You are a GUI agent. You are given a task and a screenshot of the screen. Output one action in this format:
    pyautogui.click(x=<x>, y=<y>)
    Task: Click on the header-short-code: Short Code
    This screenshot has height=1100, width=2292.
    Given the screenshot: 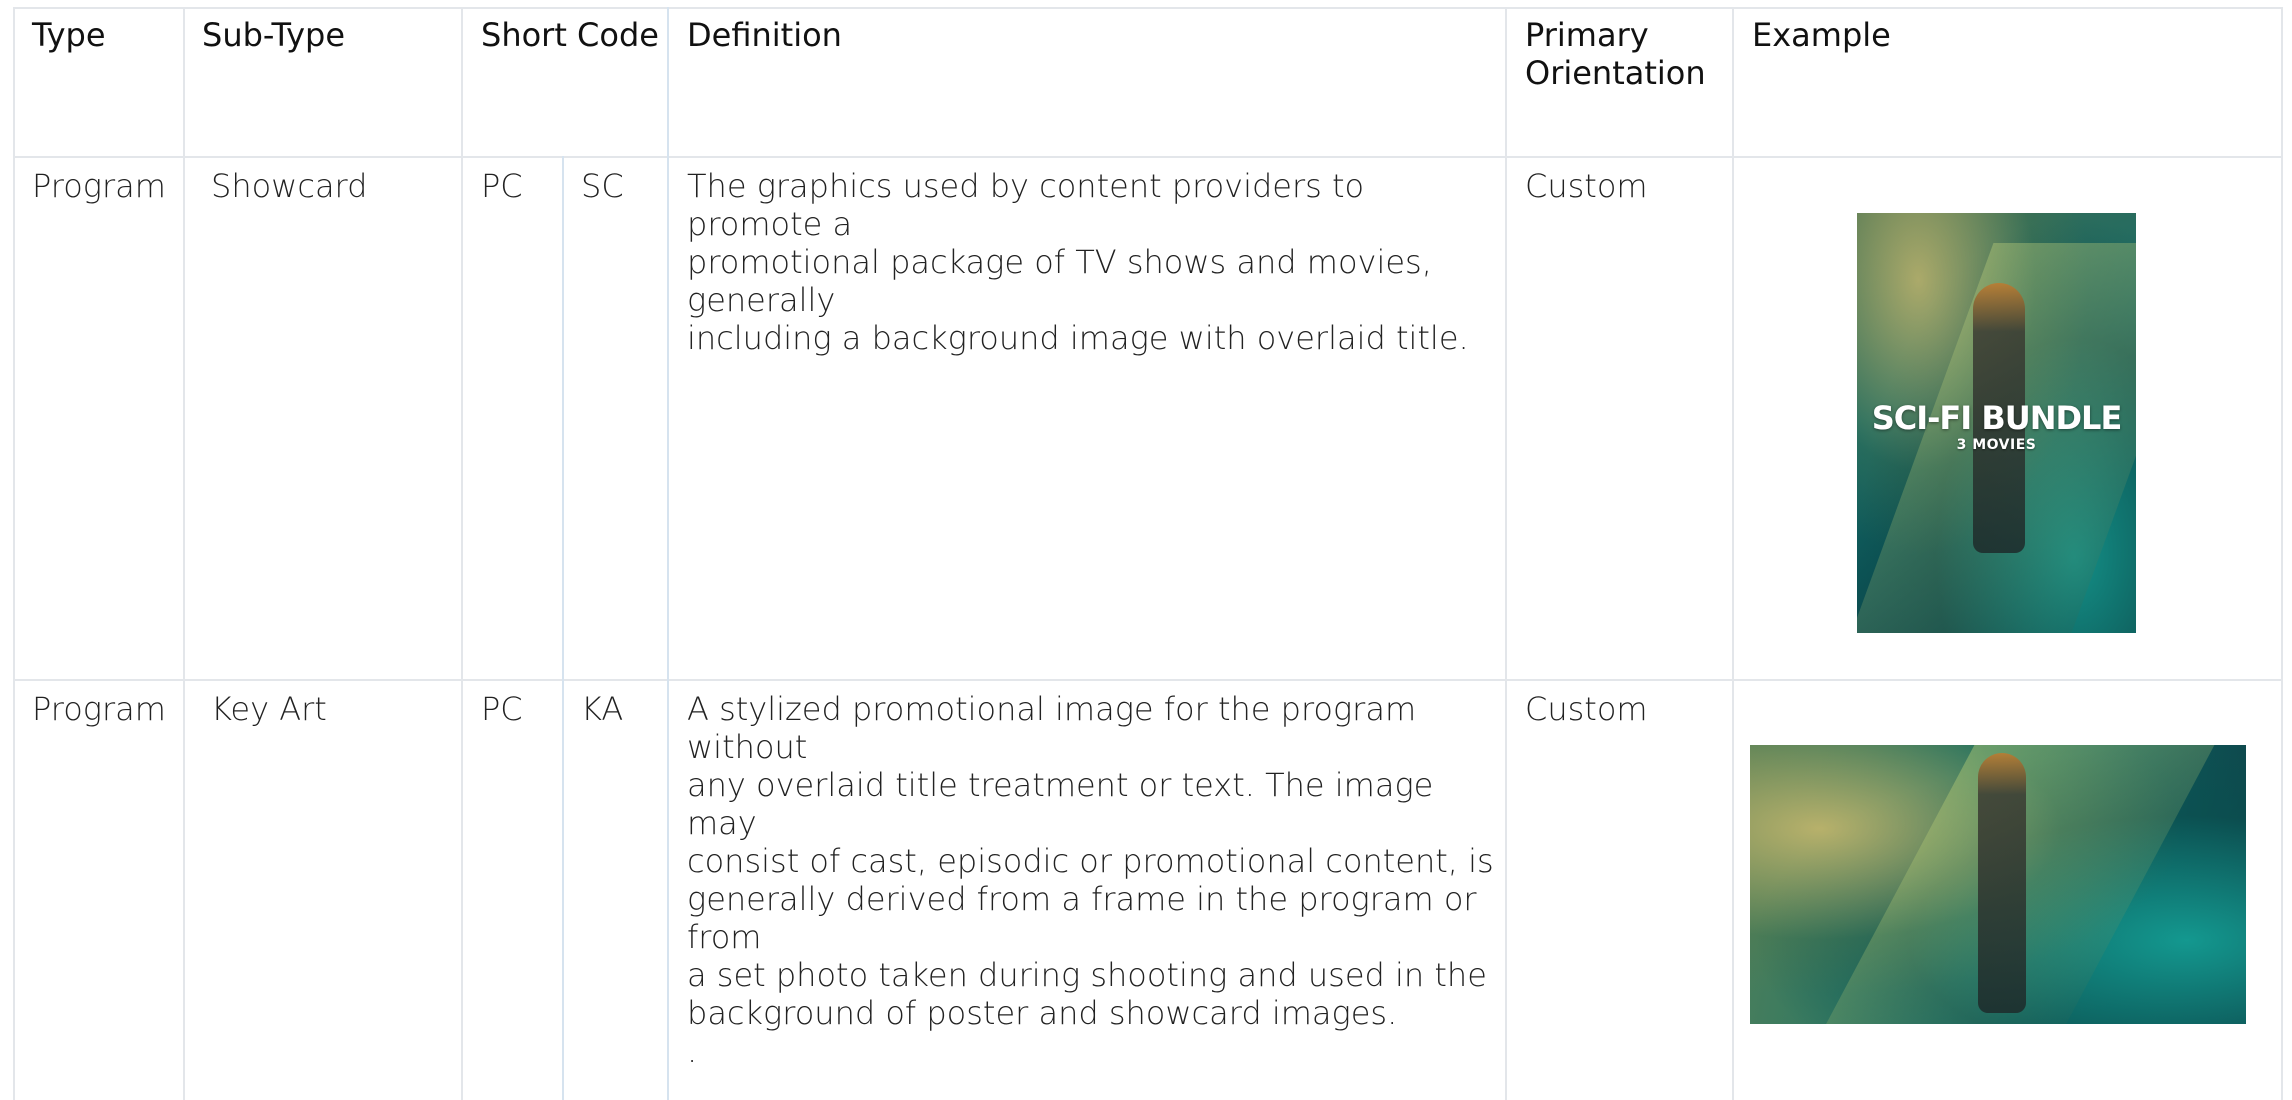 What is the action you would take?
    pyautogui.click(x=570, y=35)
    